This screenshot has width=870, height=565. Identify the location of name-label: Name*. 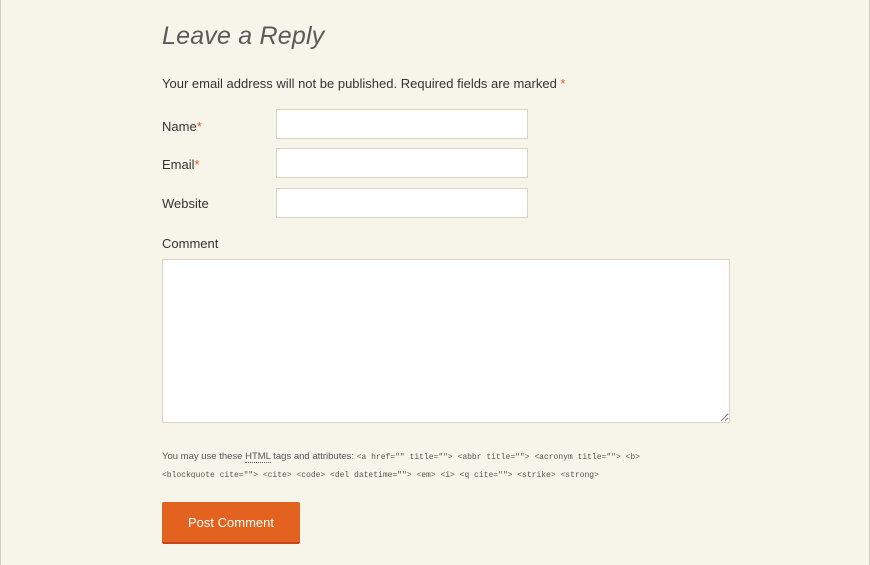
(182, 126).